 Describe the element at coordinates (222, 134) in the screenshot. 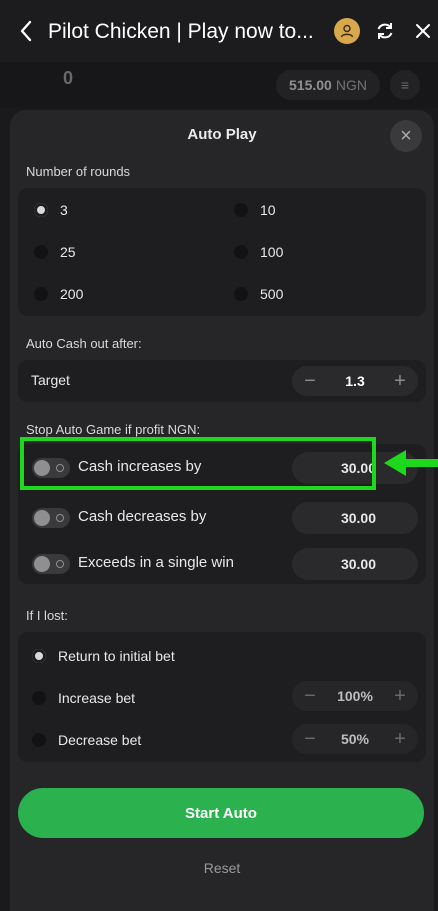

I see `modal-title: Auto Play` at that location.